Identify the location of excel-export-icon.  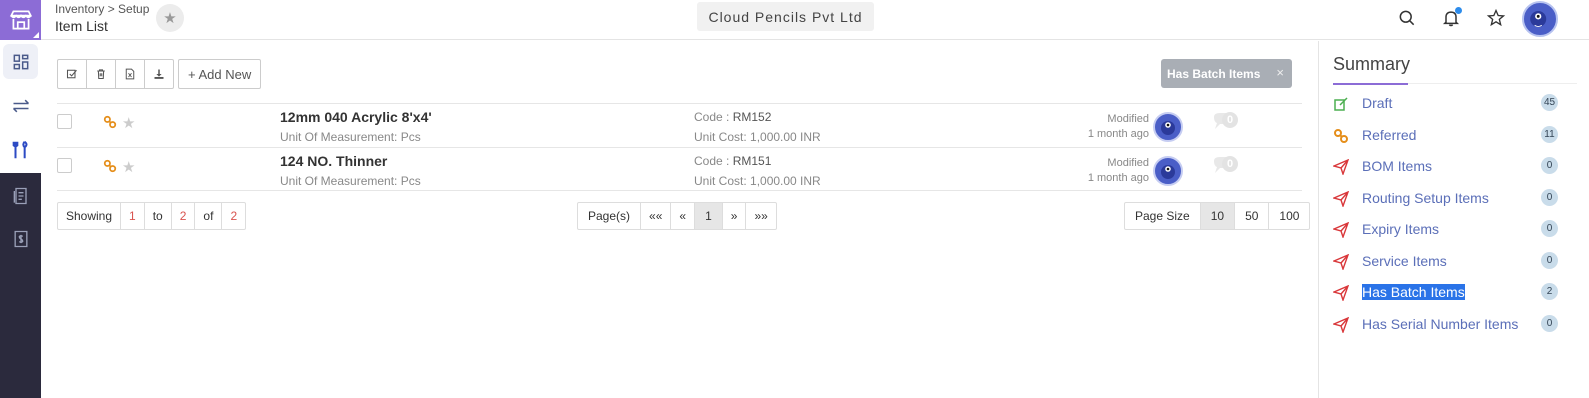
(130, 74).